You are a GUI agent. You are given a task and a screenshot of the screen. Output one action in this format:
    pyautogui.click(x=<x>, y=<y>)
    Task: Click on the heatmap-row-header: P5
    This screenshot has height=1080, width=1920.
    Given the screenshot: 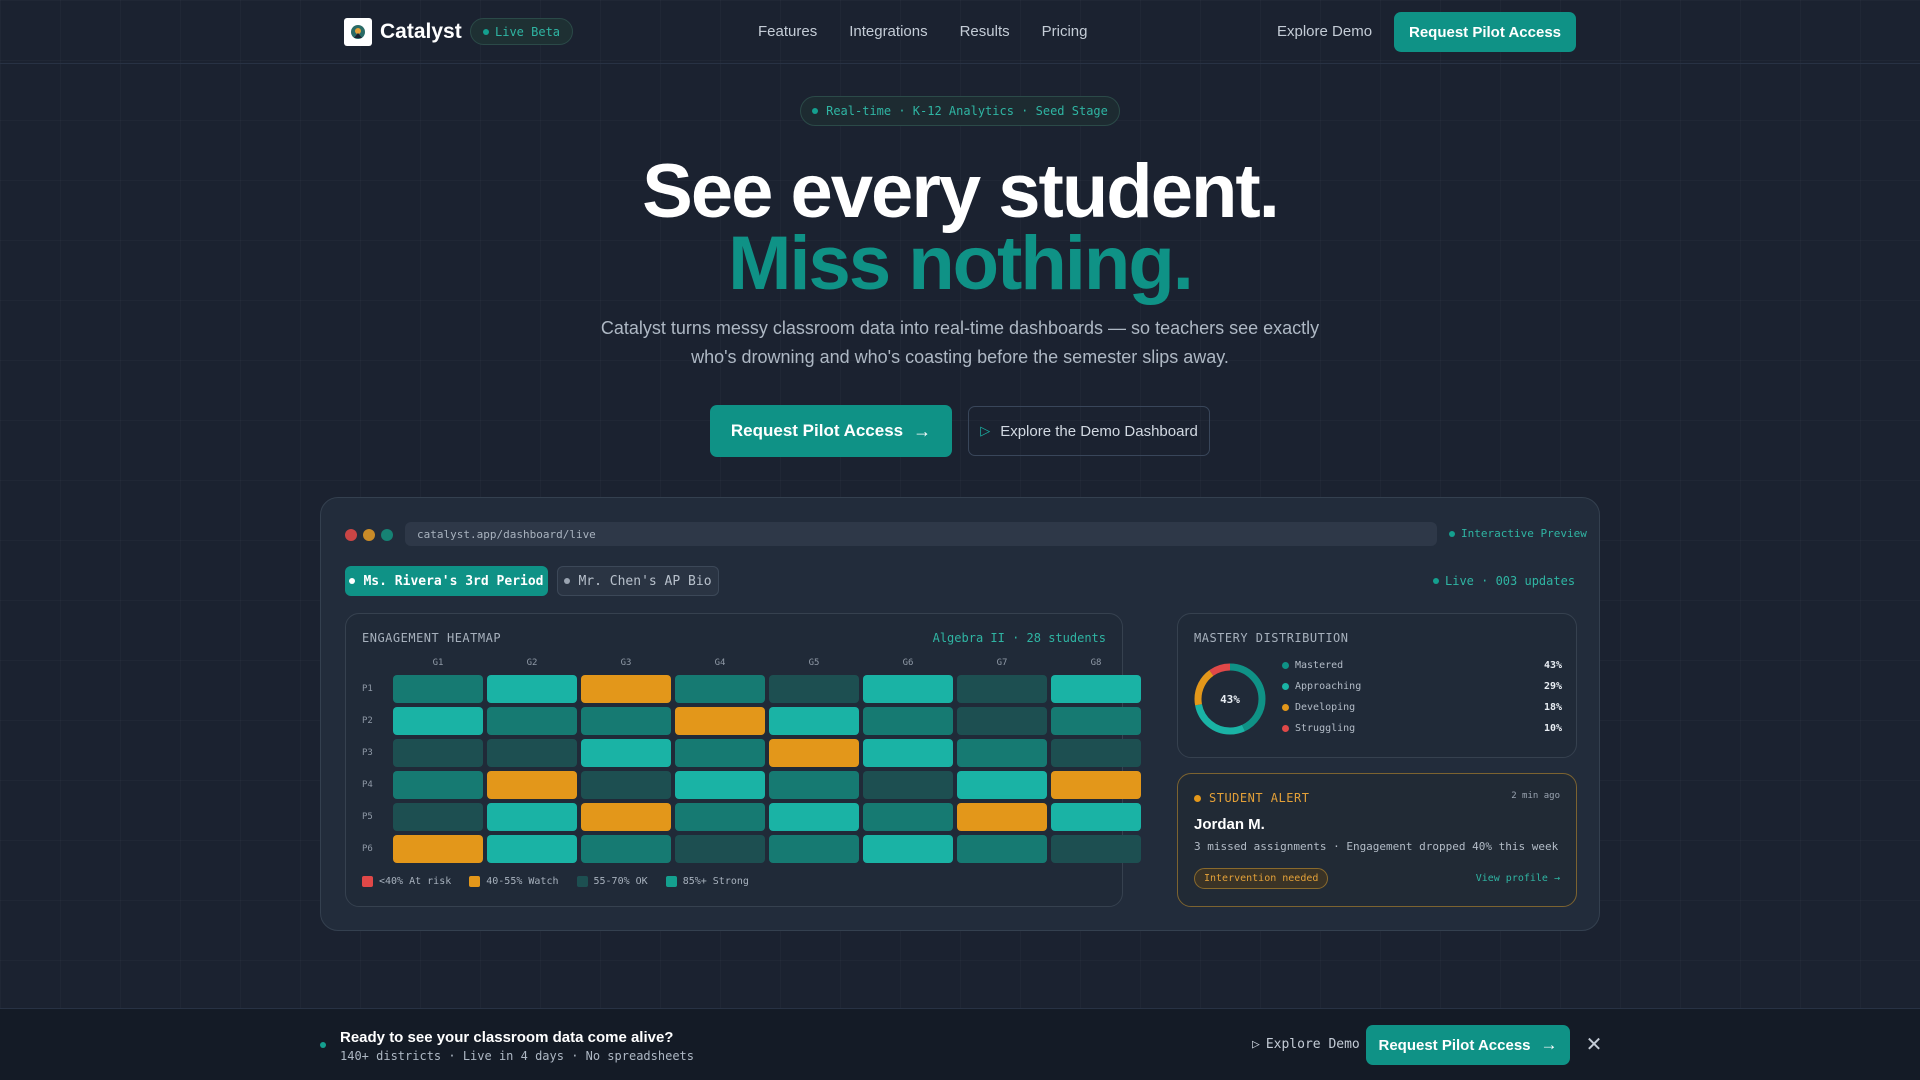 What is the action you would take?
    pyautogui.click(x=367, y=817)
    